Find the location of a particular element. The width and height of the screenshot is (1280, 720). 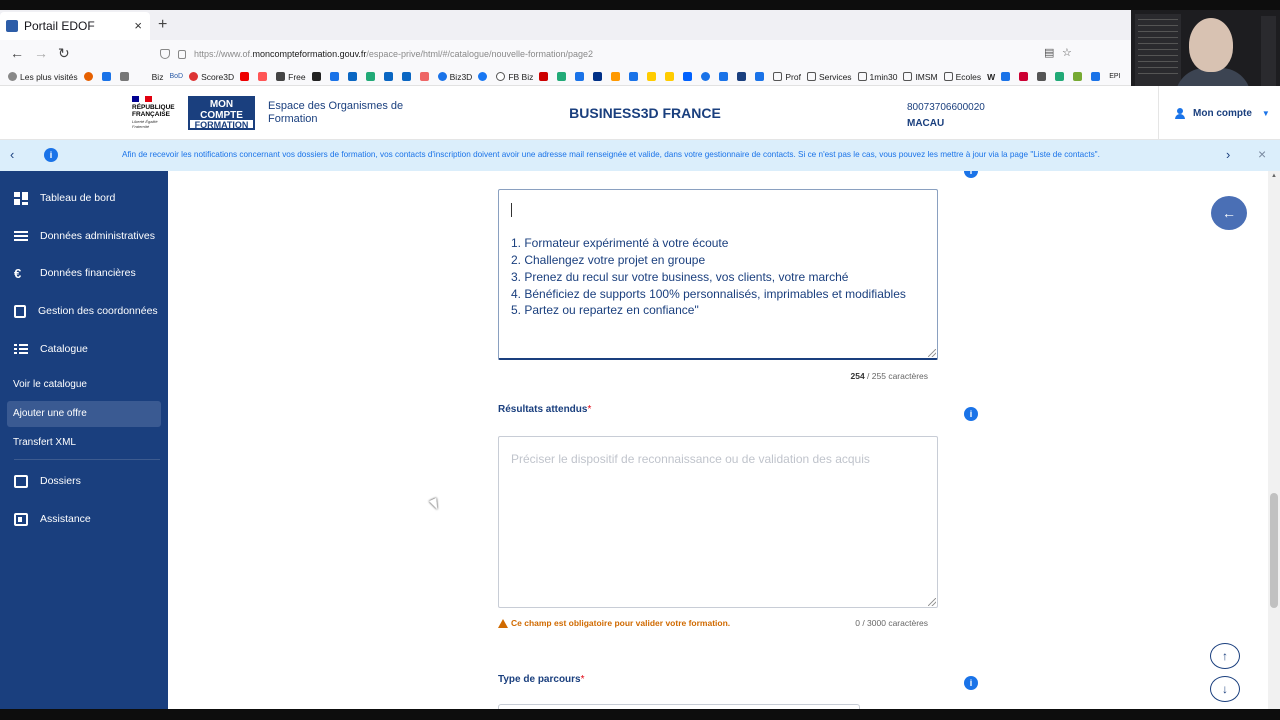

scroll-up-button: ↑ is located at coordinates (1225, 656).